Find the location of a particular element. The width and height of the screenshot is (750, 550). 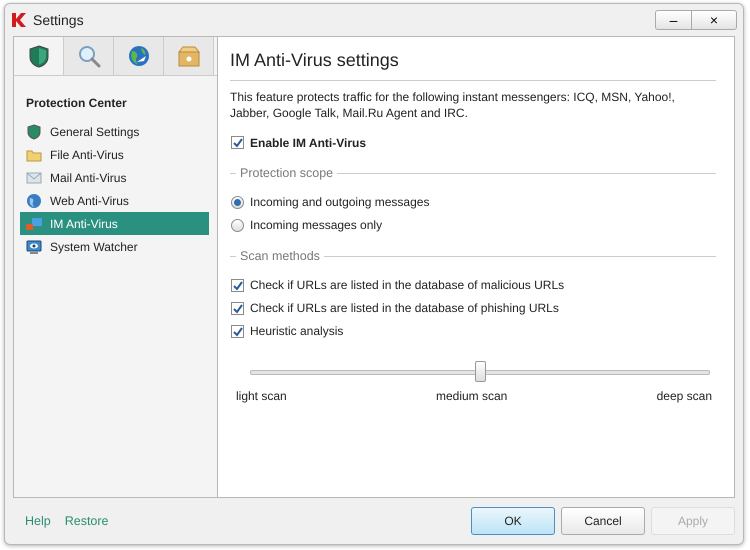

app-logo-icon is located at coordinates (19, 20).